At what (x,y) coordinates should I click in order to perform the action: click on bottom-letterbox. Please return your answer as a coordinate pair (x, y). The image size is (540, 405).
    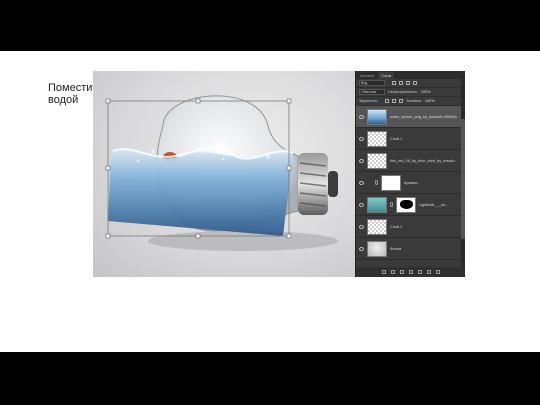
    Looking at the image, I should click on (270, 378).